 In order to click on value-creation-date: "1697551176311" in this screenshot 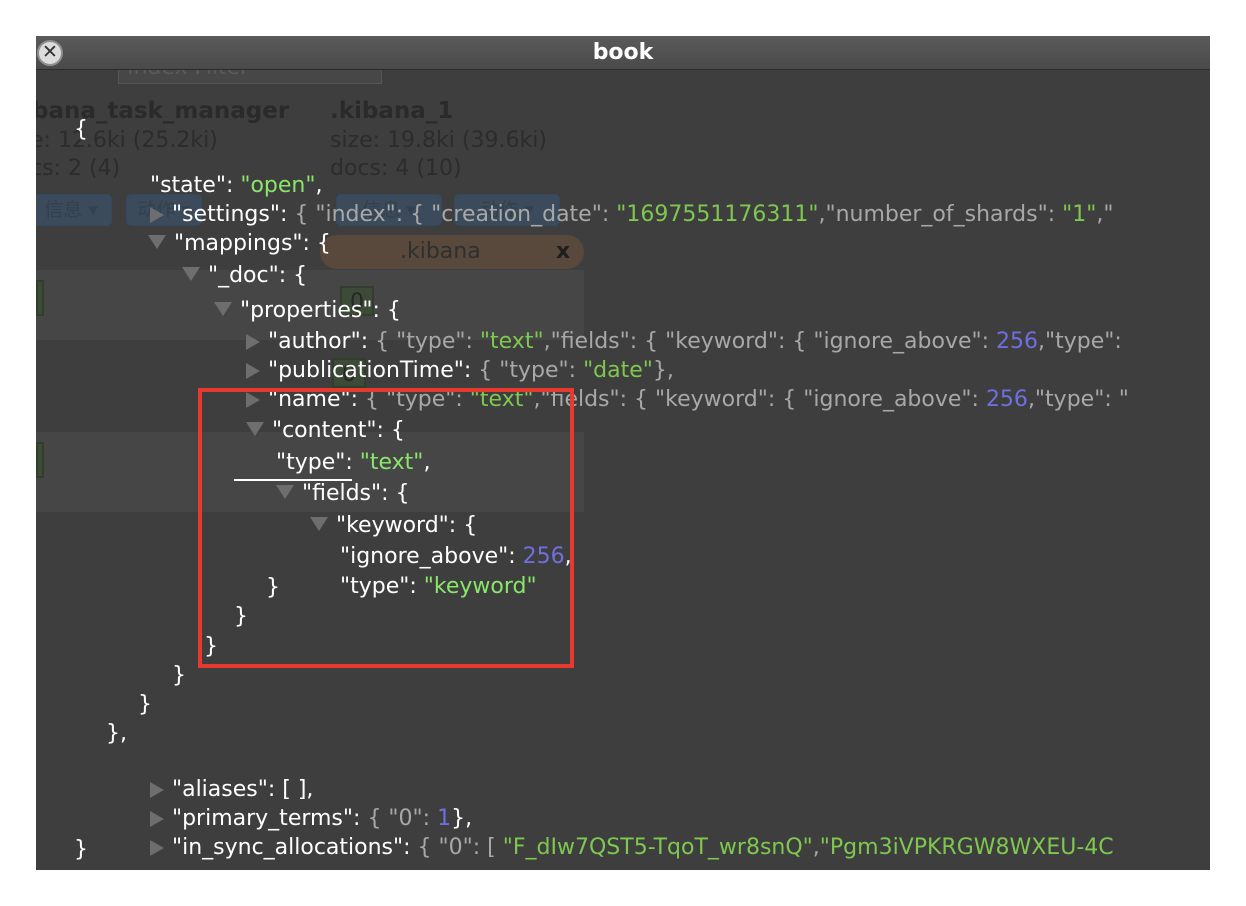, I will do `click(717, 214)`.